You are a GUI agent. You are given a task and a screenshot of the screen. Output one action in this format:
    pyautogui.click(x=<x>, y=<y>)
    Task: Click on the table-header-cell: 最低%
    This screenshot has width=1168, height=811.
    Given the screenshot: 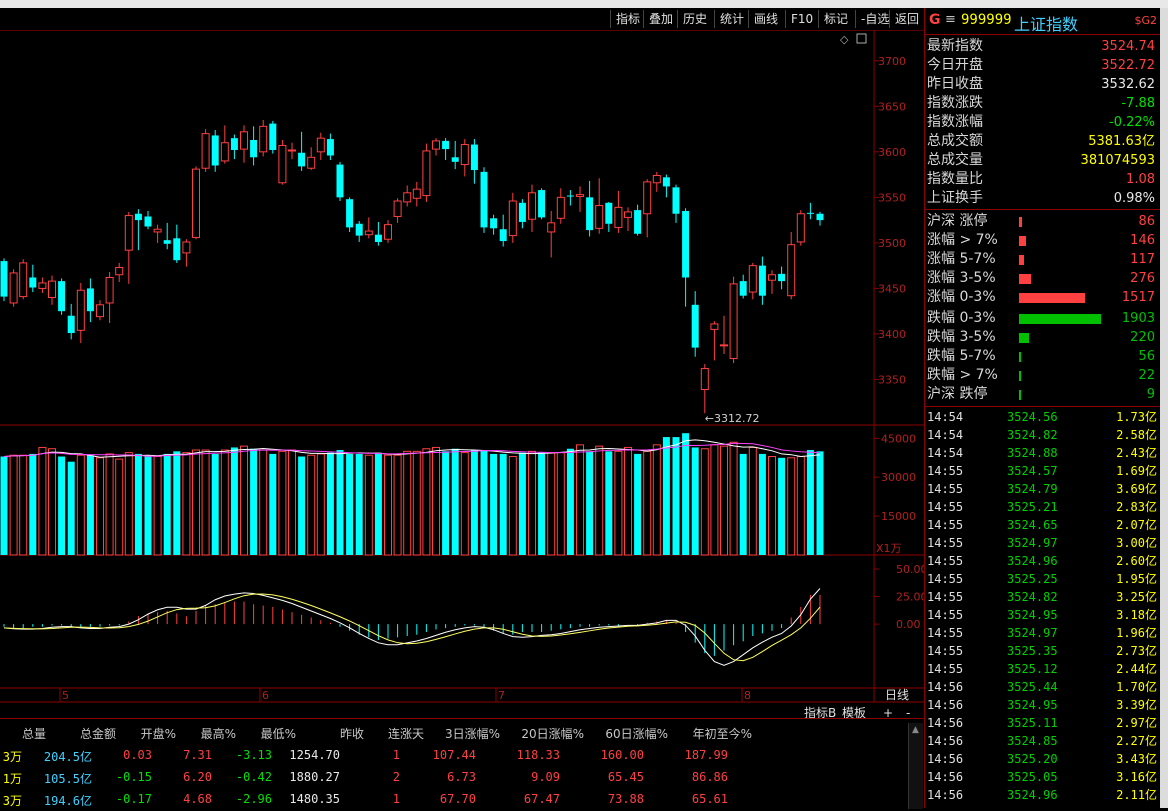 What is the action you would take?
    pyautogui.click(x=278, y=733)
    